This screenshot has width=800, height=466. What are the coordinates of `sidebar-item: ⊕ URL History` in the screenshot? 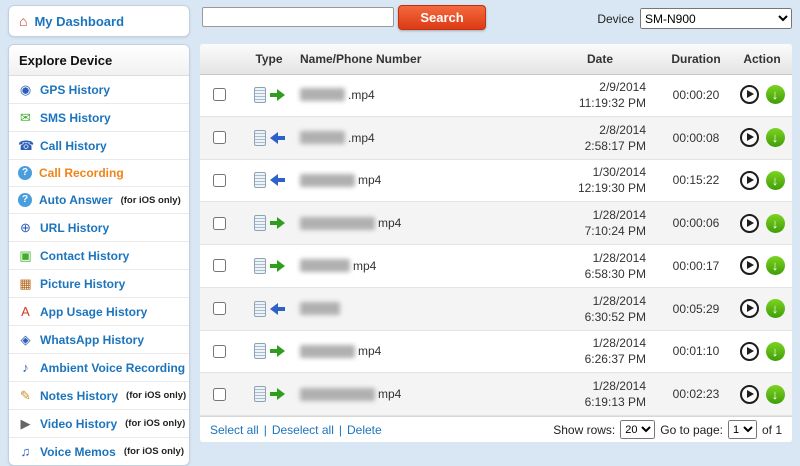 It's located at (99, 228).